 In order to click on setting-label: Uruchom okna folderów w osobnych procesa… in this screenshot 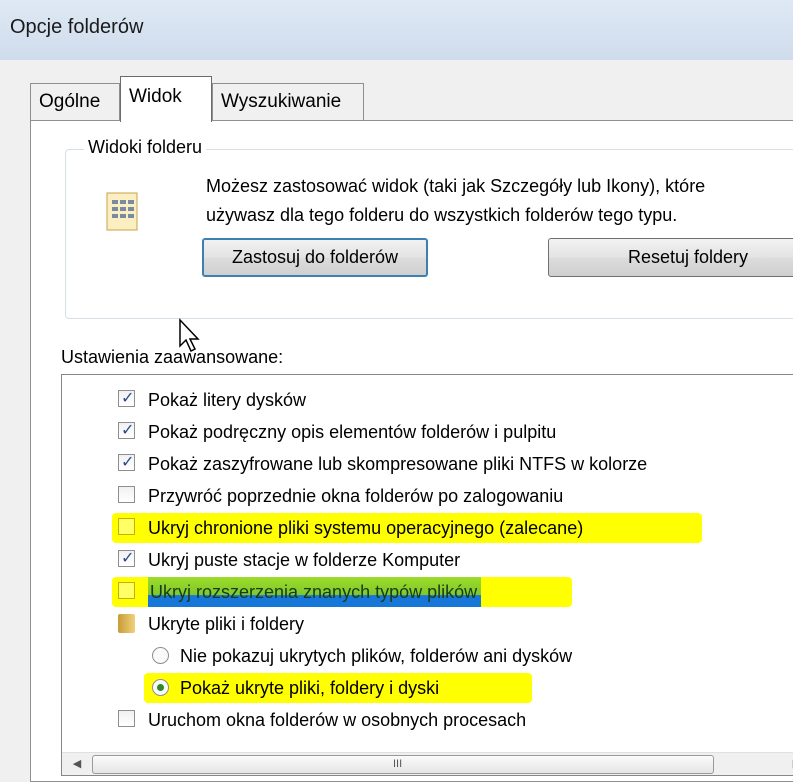, I will do `click(337, 720)`.